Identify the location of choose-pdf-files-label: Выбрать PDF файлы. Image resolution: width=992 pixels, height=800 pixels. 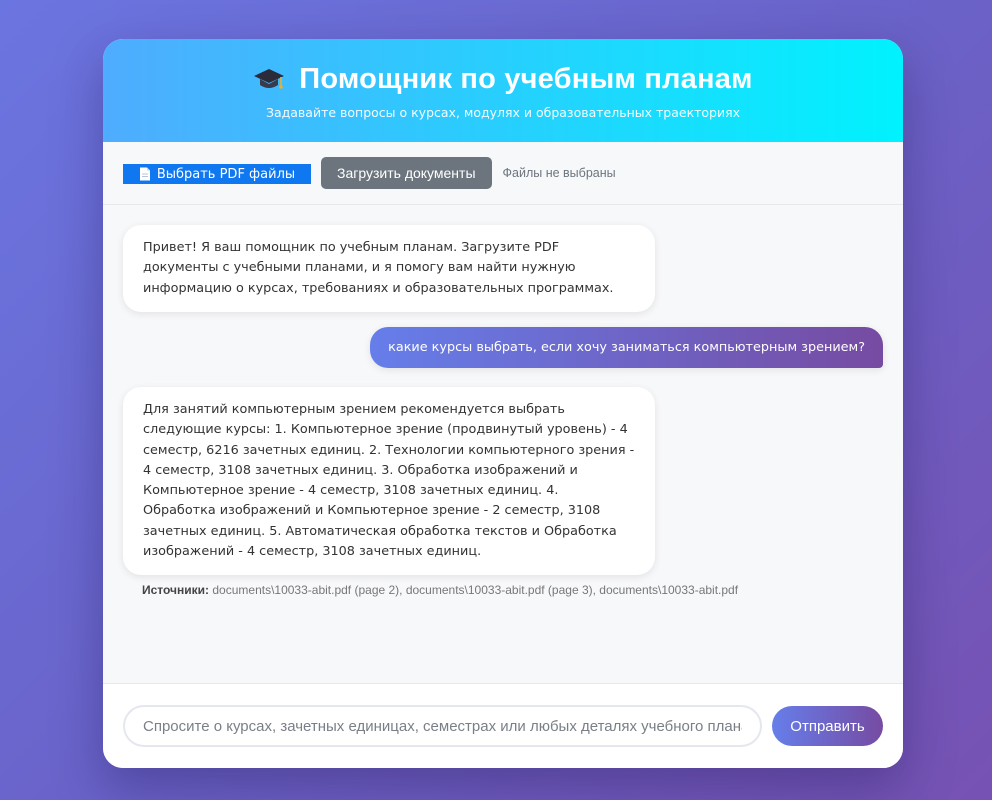
(226, 174).